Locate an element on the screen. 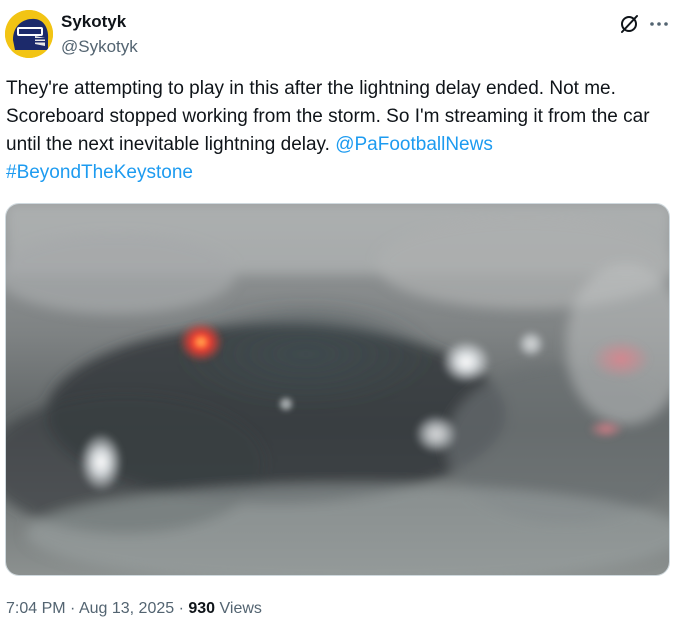  hashtag-link: #BeyondTheKeystone is located at coordinates (99, 172).